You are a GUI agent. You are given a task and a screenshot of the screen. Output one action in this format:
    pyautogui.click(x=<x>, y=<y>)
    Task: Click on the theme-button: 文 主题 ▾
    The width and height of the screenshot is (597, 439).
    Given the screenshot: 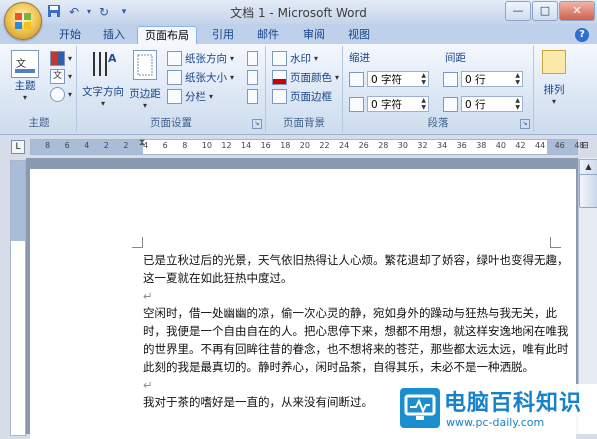 What is the action you would take?
    pyautogui.click(x=25, y=76)
    